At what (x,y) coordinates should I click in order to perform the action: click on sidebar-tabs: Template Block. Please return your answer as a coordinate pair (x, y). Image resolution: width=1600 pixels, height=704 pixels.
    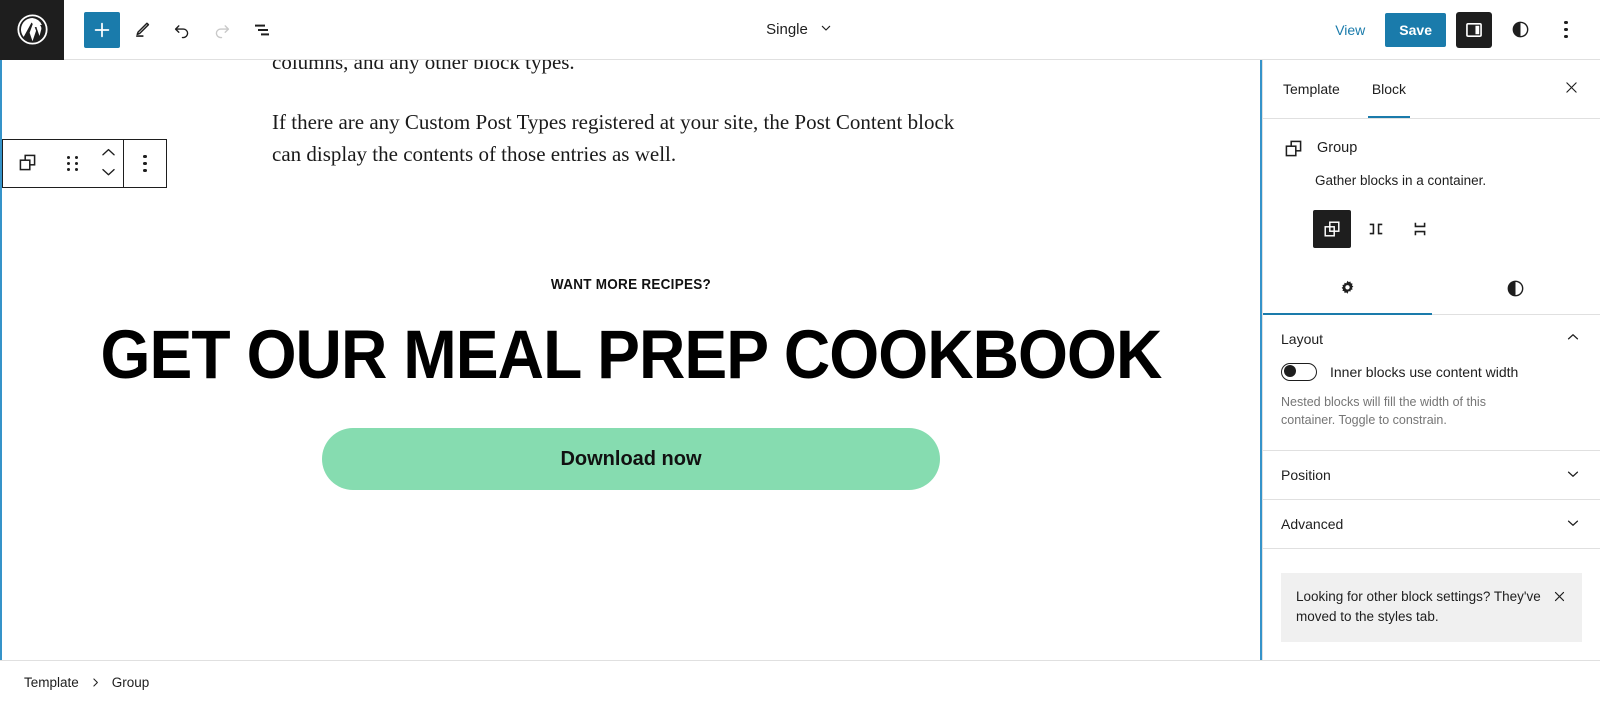
    Looking at the image, I should click on (1431, 89).